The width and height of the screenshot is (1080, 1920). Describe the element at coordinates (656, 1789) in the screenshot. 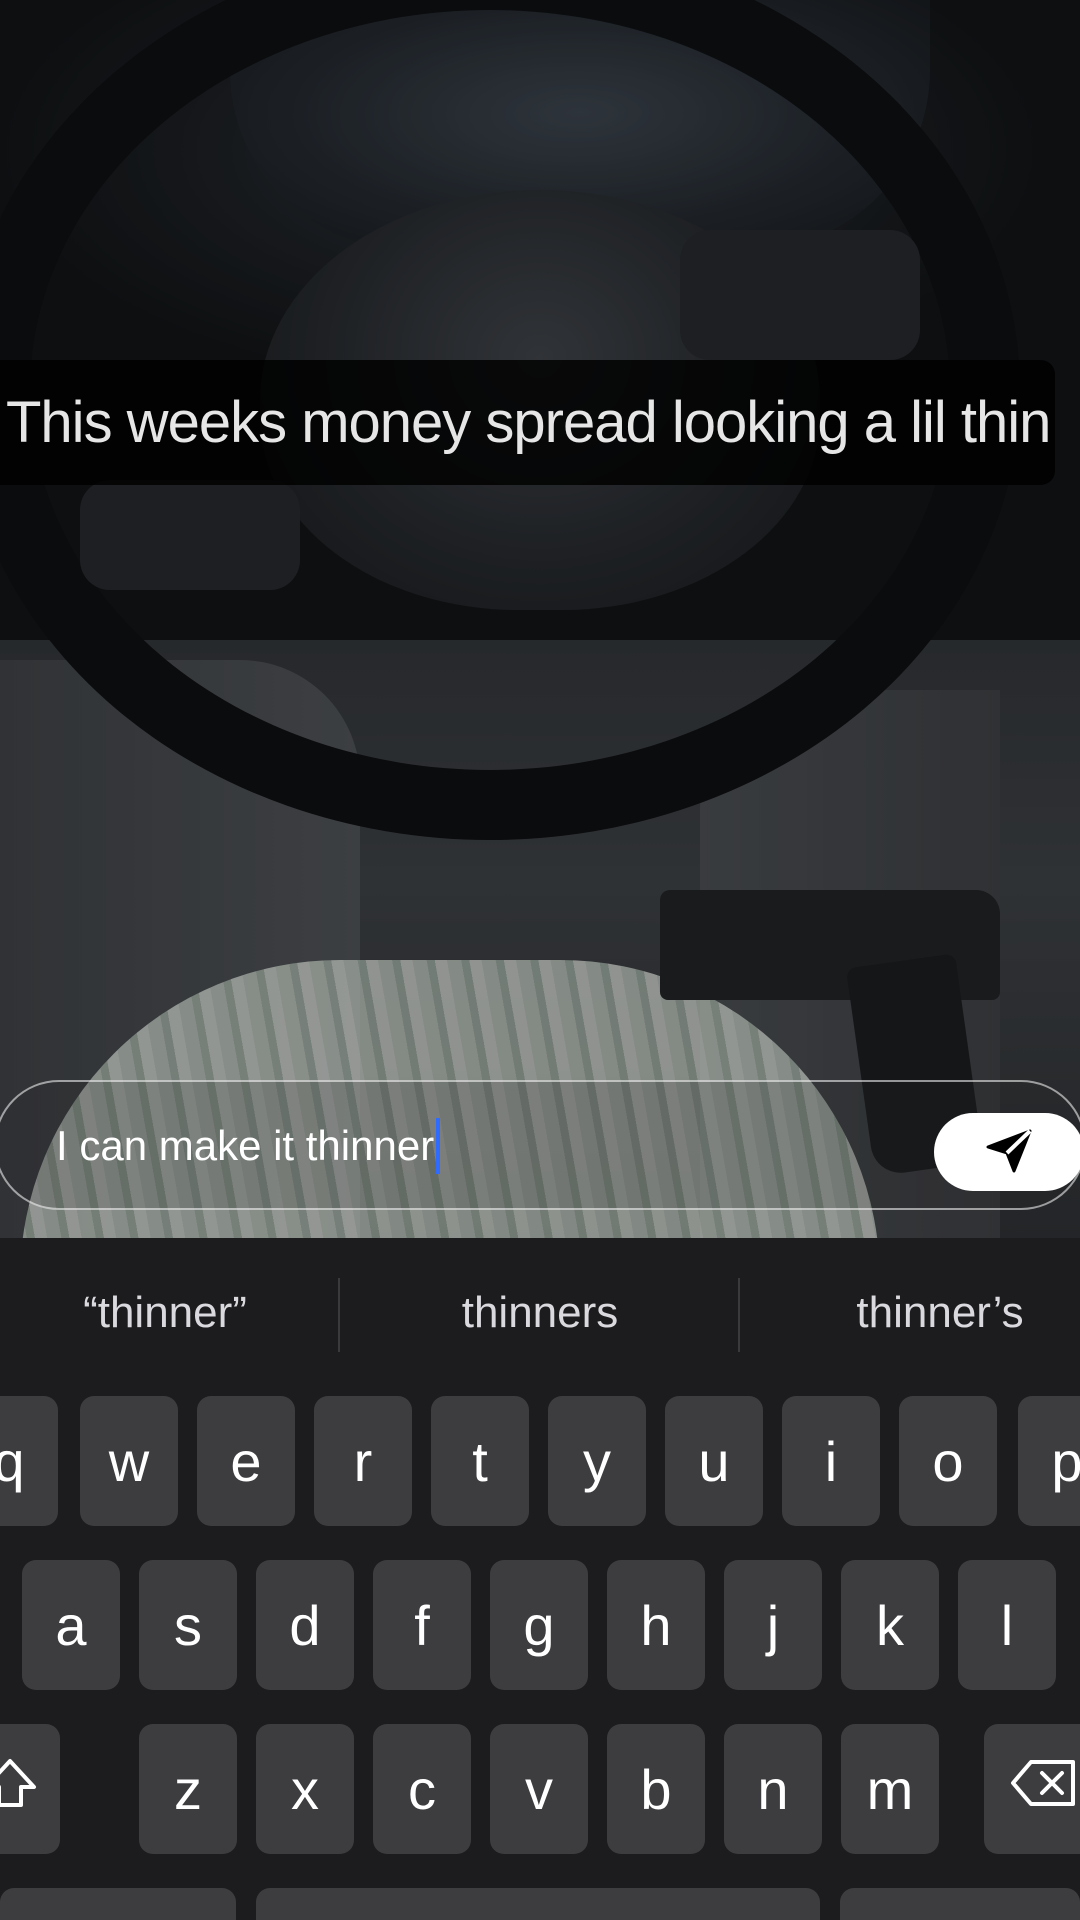

I see `key-b: b` at that location.